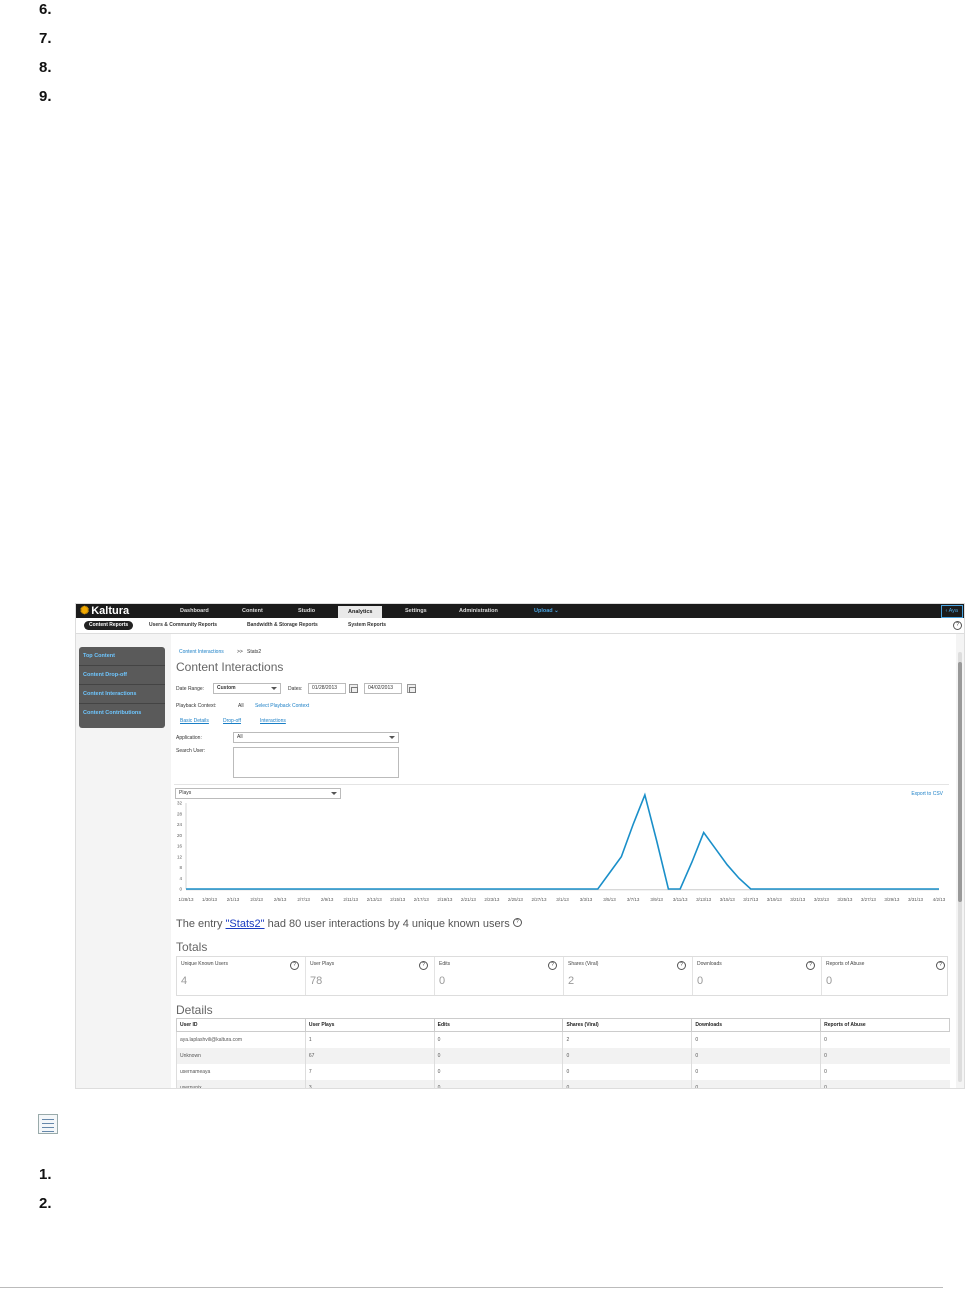  Describe the element at coordinates (210, 899) in the screenshot. I see `x-tick-label: 1/30/13` at that location.